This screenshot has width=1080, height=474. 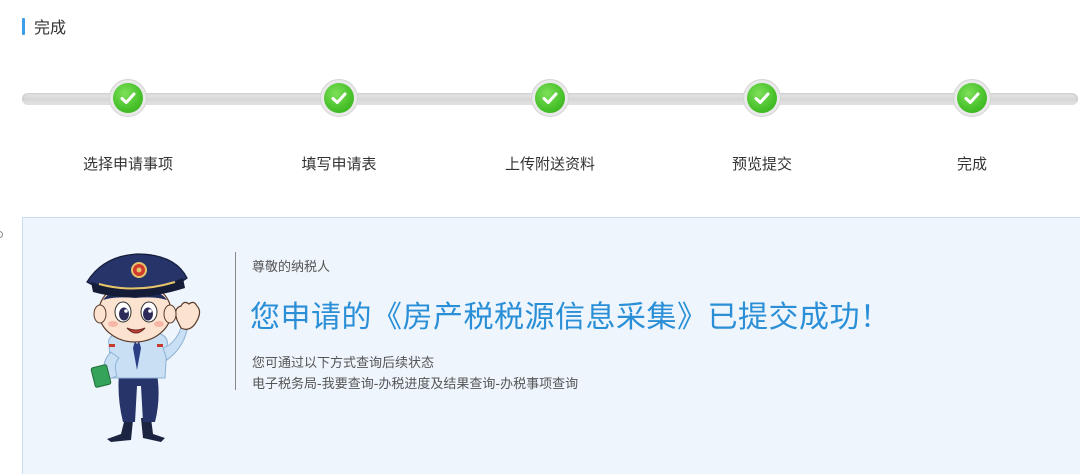 I want to click on step-label: 填写申请表, so click(x=339, y=164).